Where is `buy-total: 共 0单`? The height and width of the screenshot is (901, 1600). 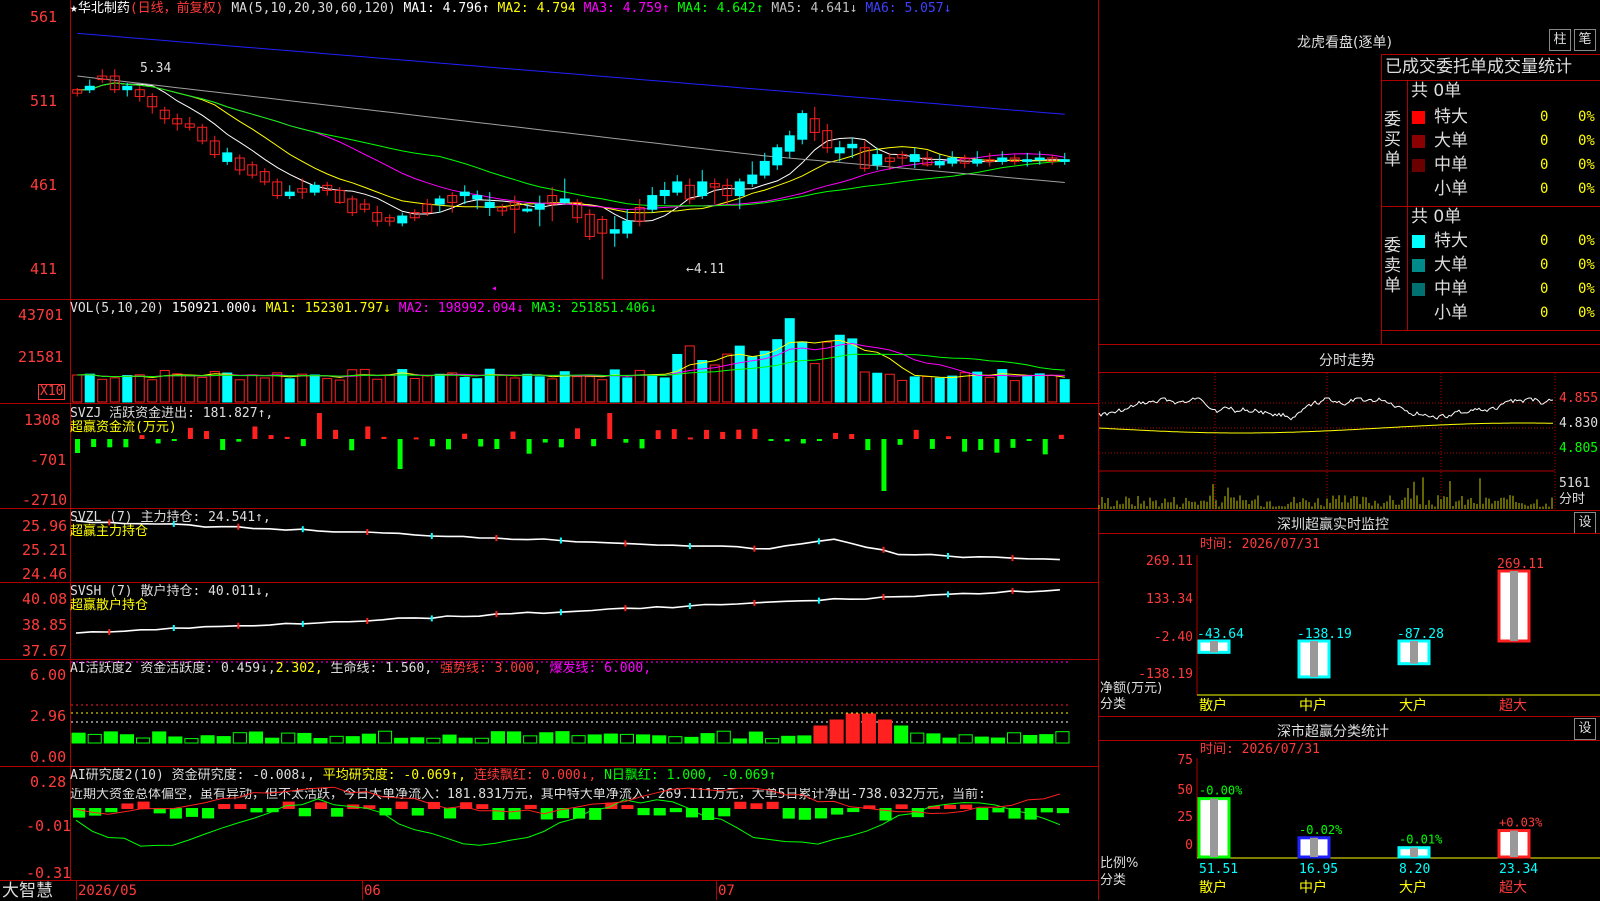 buy-total: 共 0单 is located at coordinates (1436, 91).